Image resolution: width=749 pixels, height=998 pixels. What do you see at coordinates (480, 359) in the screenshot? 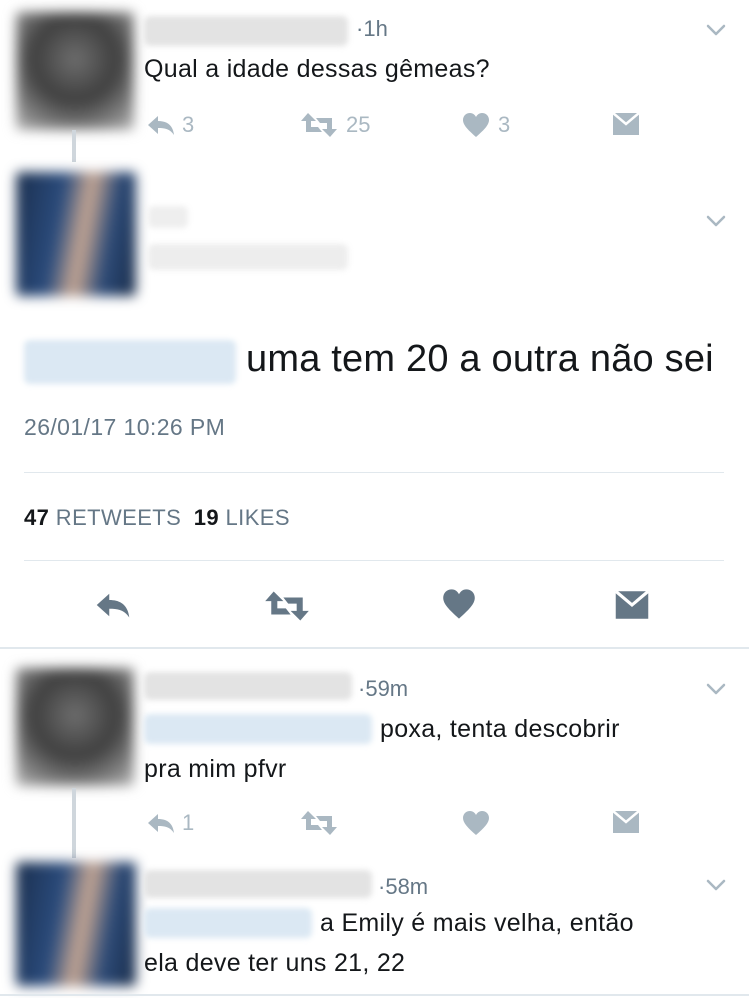
I see `tweet-text: uma tem 20 a outra não sei` at bounding box center [480, 359].